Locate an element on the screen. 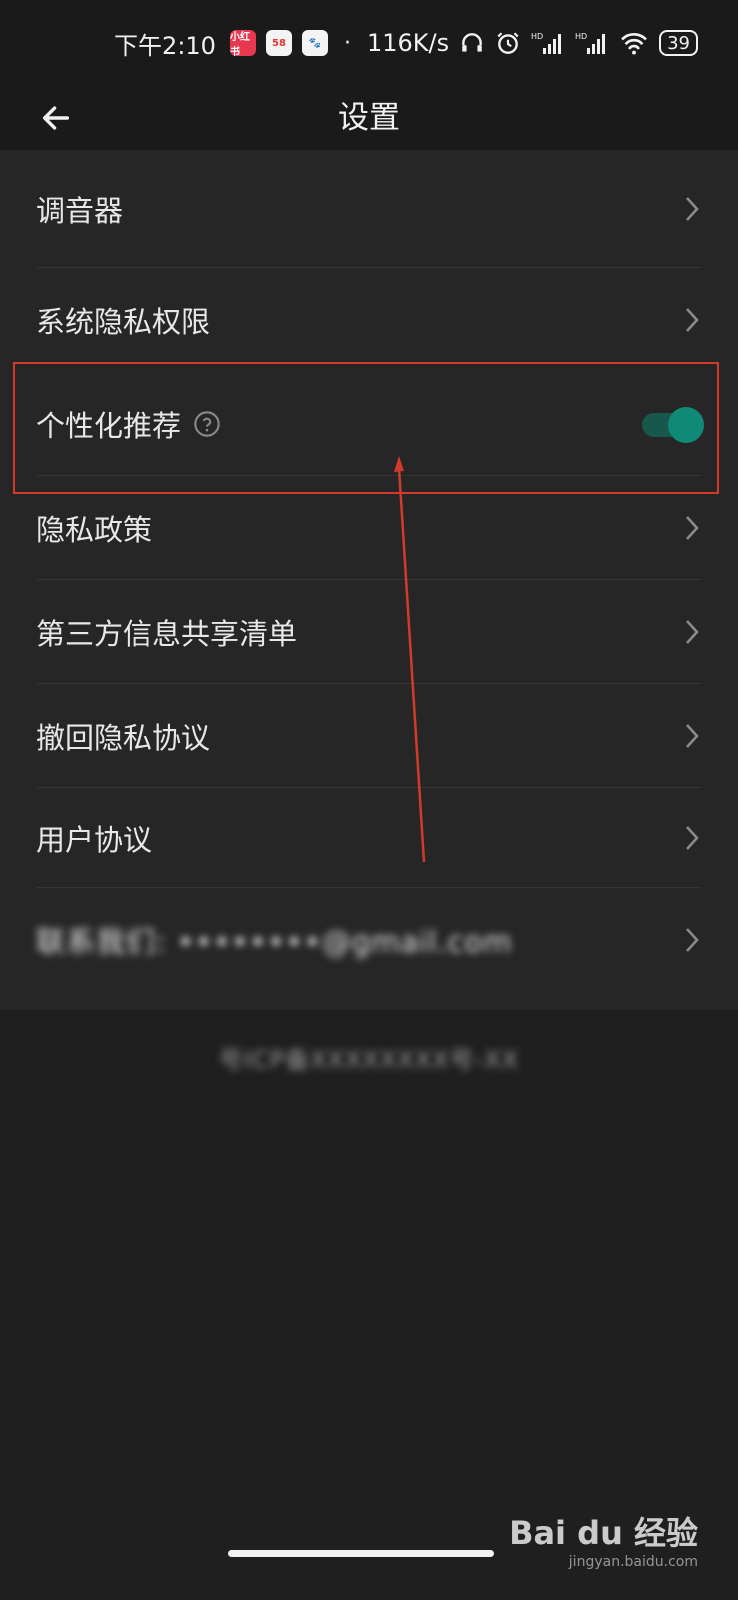 This screenshot has height=1600, width=738. status-bar: 下午2:10 小红书 58 🐾 · 116K/s HD HD 39 is located at coordinates (369, 43).